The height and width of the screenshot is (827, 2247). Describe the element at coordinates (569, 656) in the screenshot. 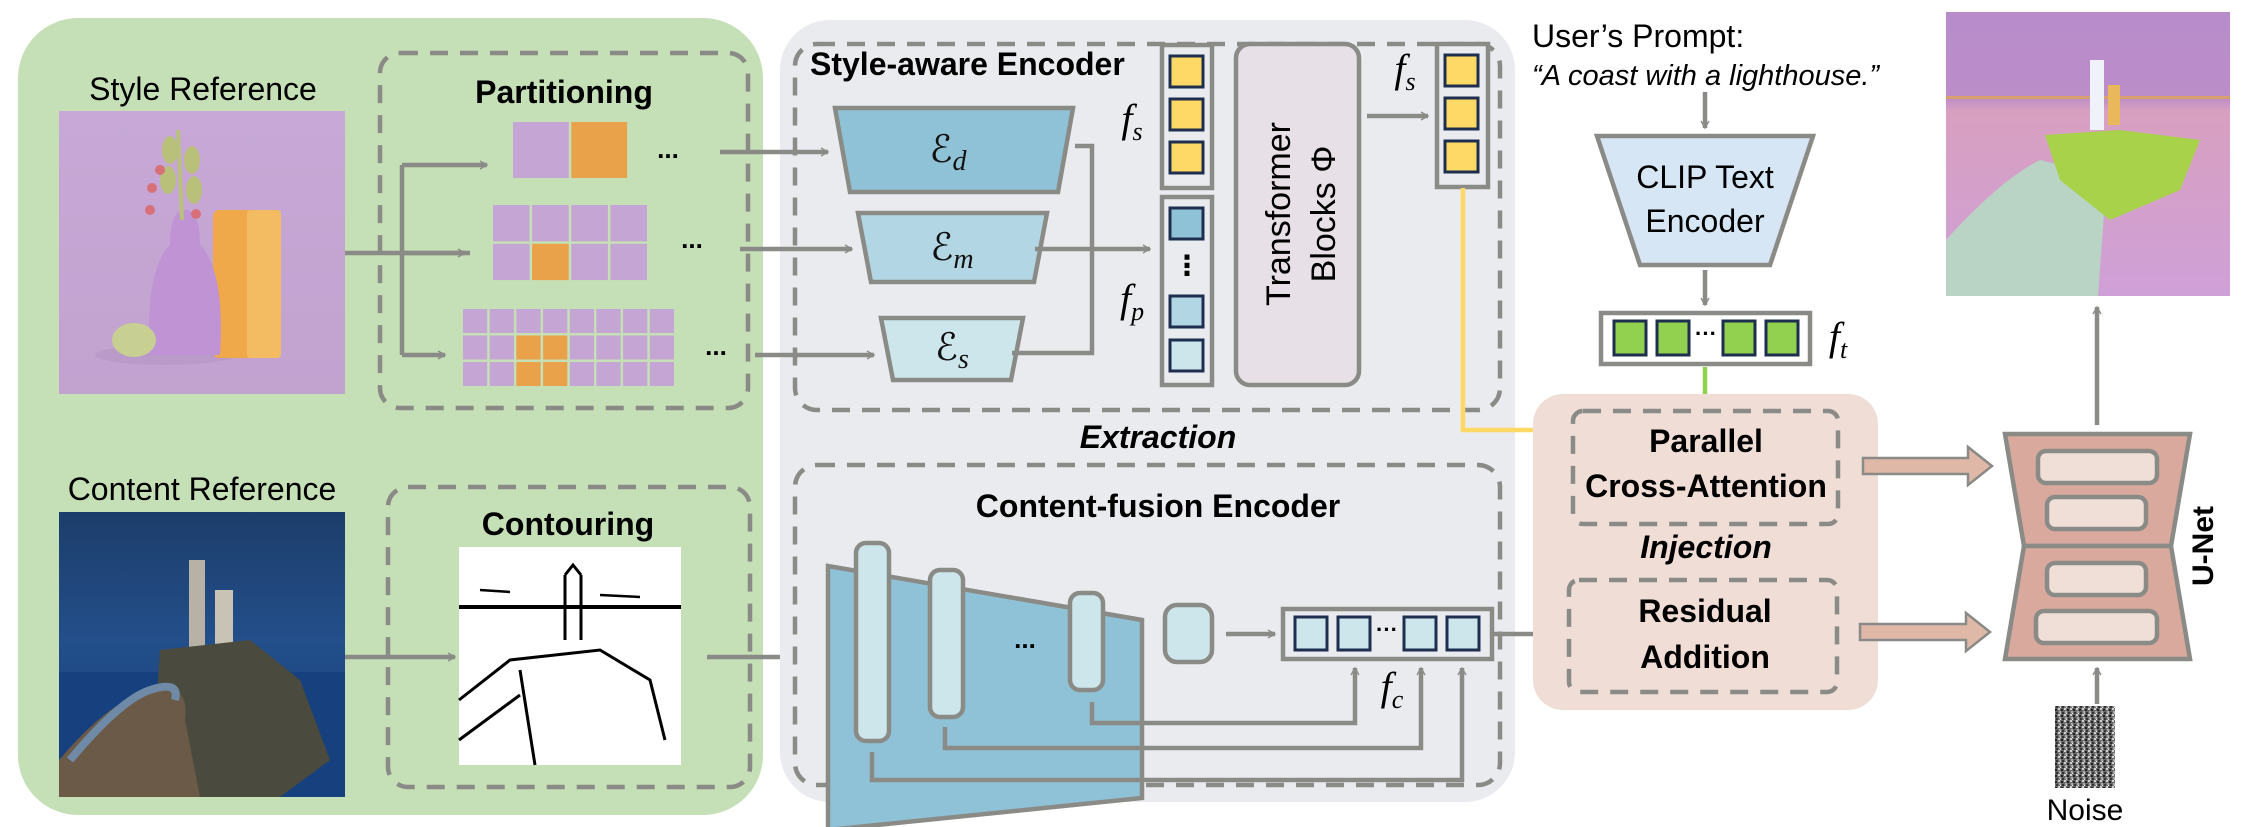

I see `contour-image` at that location.